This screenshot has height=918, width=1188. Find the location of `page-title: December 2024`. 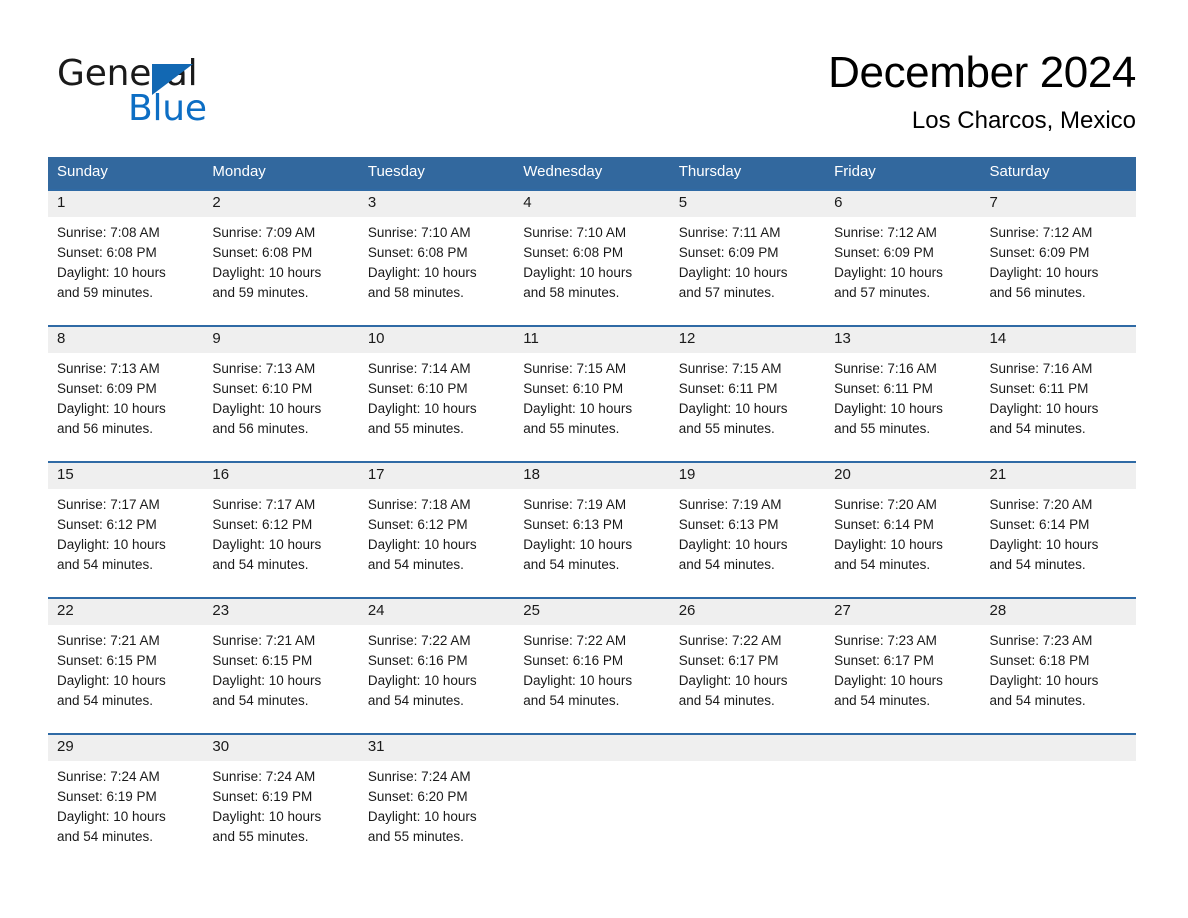

page-title: December 2024 is located at coordinates (982, 72).